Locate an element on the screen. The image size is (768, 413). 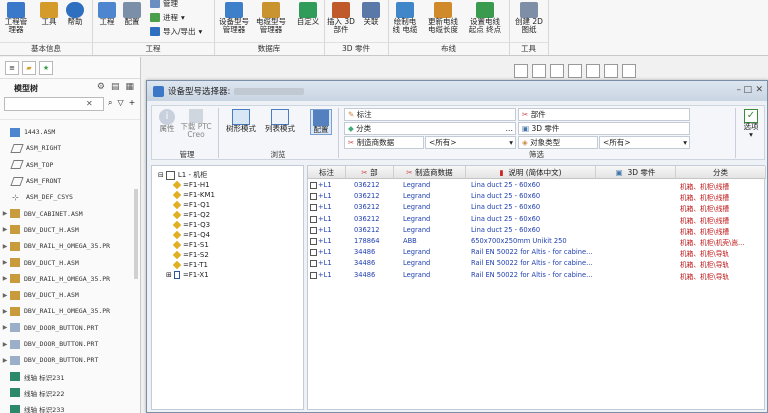
filter-maker-field: ✂ 制造商数据 is located at coordinates (384, 142).